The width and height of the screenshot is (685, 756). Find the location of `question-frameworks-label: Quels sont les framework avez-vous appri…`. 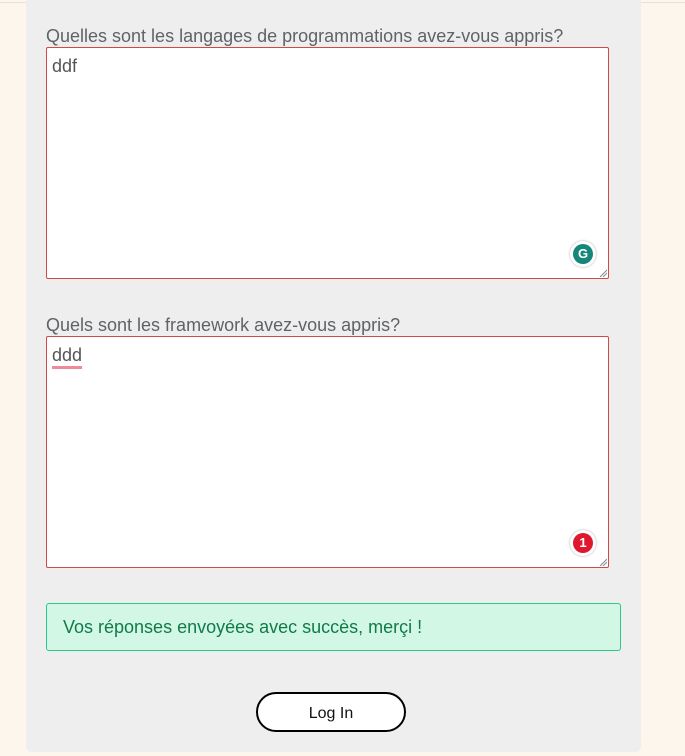

question-frameworks-label: Quels sont les framework avez-vous appri… is located at coordinates (223, 325).